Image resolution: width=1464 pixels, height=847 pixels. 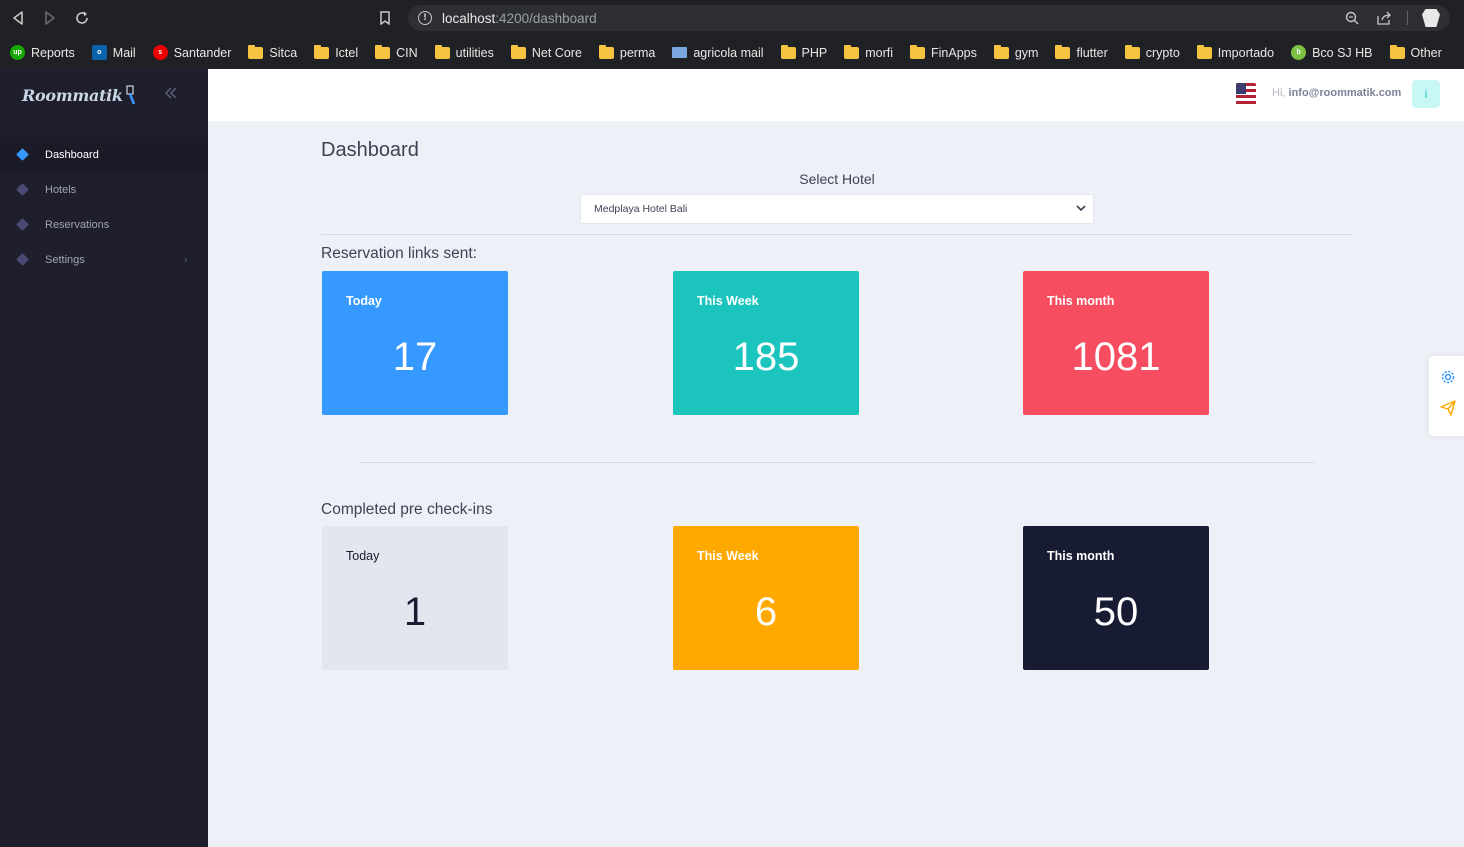 I want to click on bookmark-perma: perma, so click(x=626, y=52).